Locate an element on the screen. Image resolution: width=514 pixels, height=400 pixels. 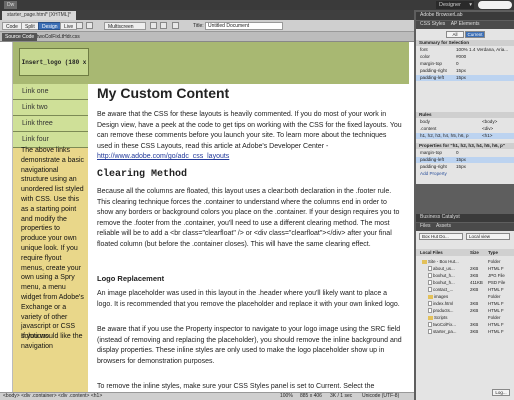
file-name-label: index.html is located at coordinates (443, 303).